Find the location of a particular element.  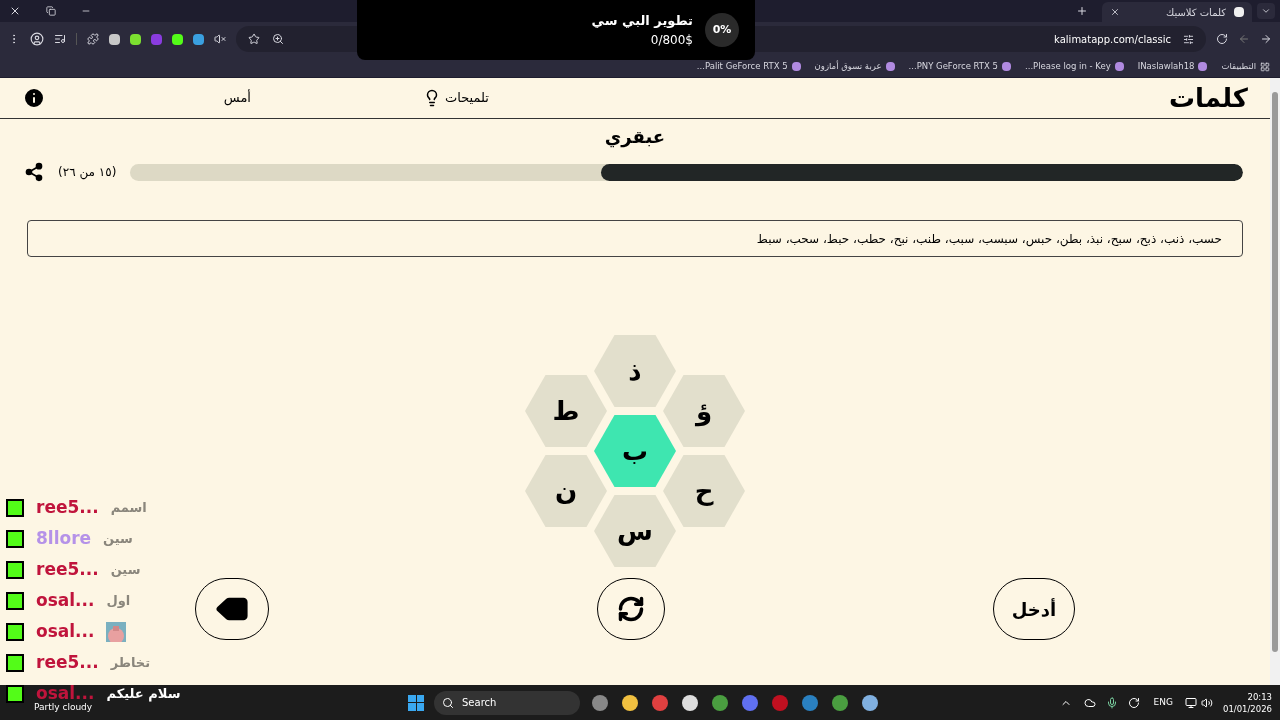

chat-message: تخاطر is located at coordinates (130, 663).